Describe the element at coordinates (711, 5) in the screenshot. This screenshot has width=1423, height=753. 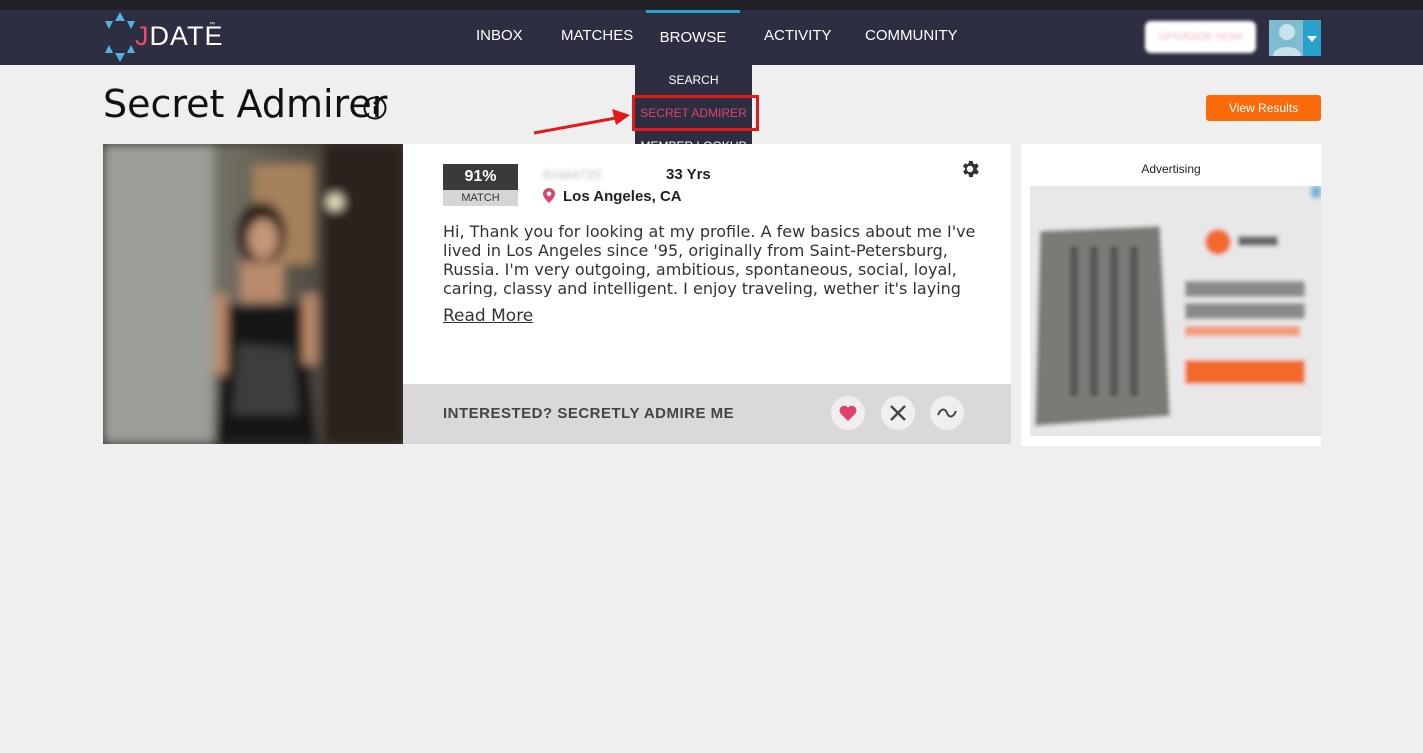
I see `top-strip` at that location.